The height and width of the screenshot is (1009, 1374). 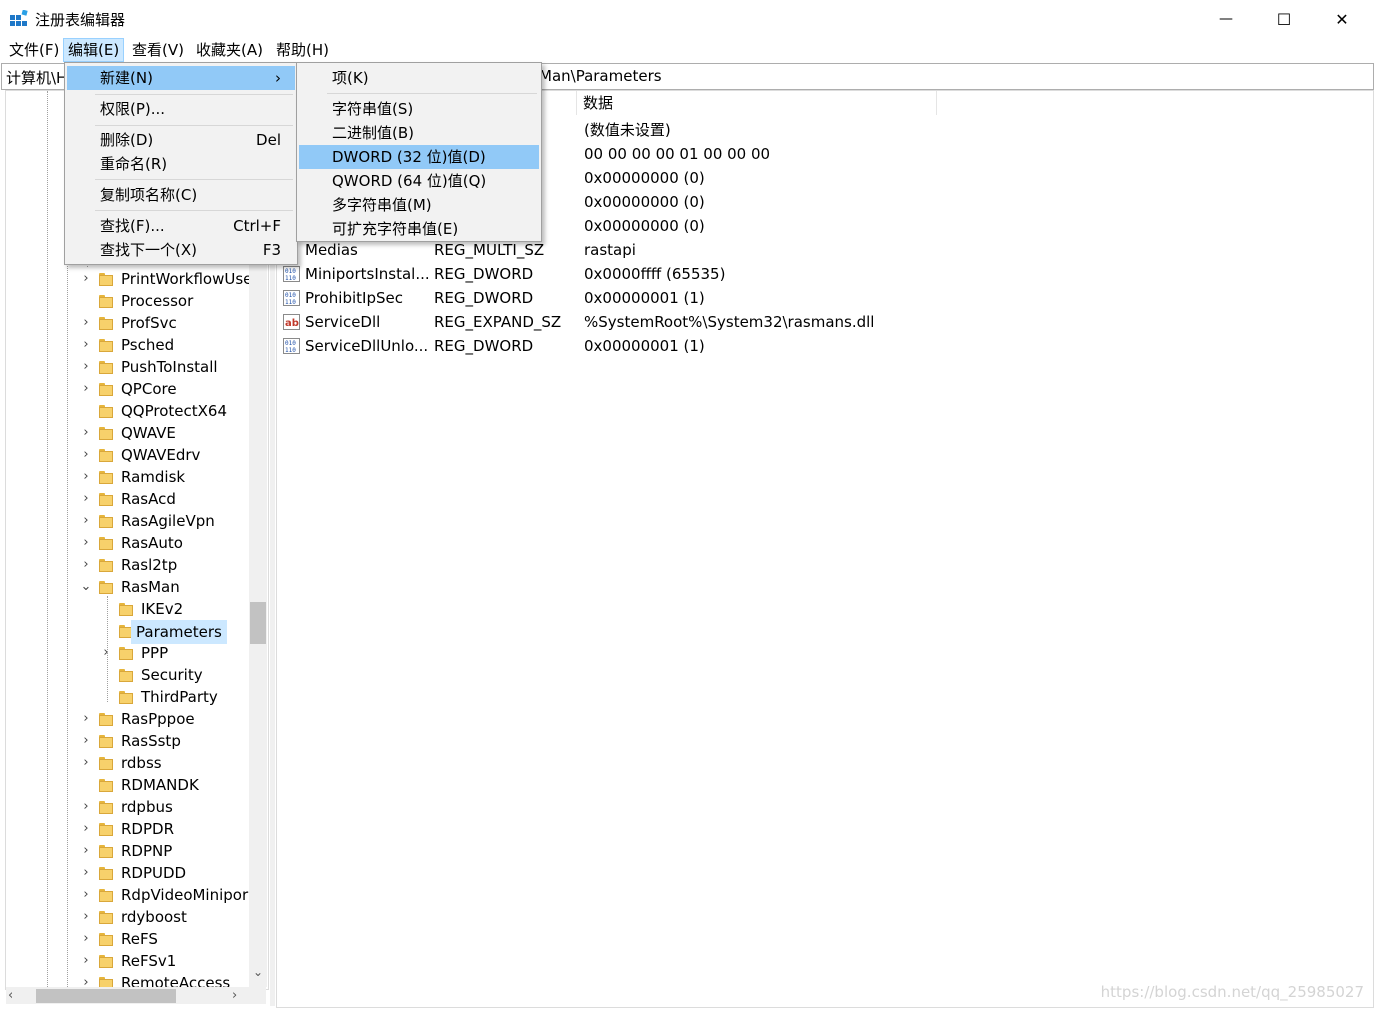 What do you see at coordinates (149, 565) in the screenshot?
I see `tree-item-label: Rasl2tp` at bounding box center [149, 565].